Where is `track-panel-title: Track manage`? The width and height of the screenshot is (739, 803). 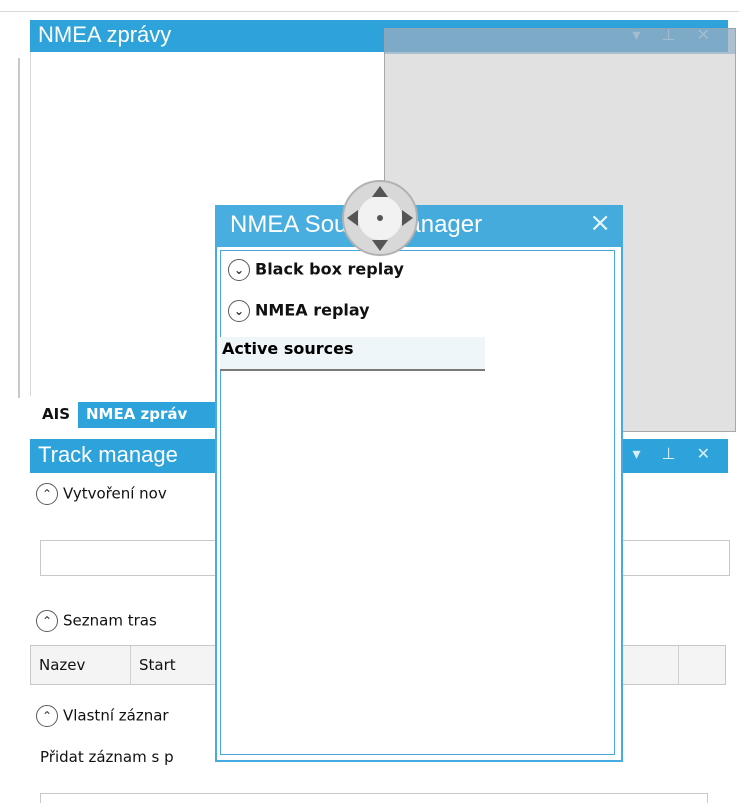 track-panel-title: Track manage is located at coordinates (108, 454).